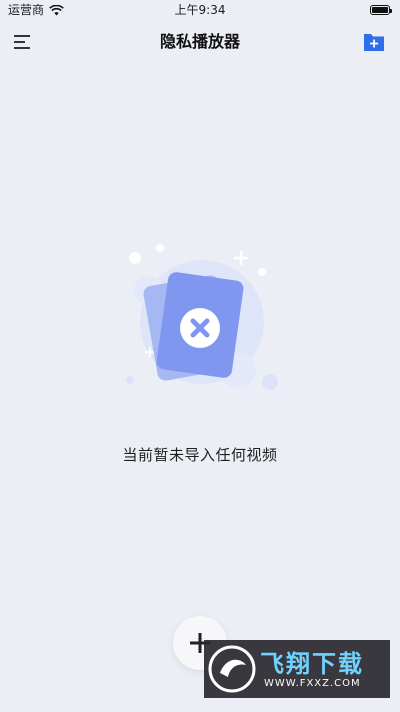  Describe the element at coordinates (232, 669) in the screenshot. I see `watermark-logo` at that location.